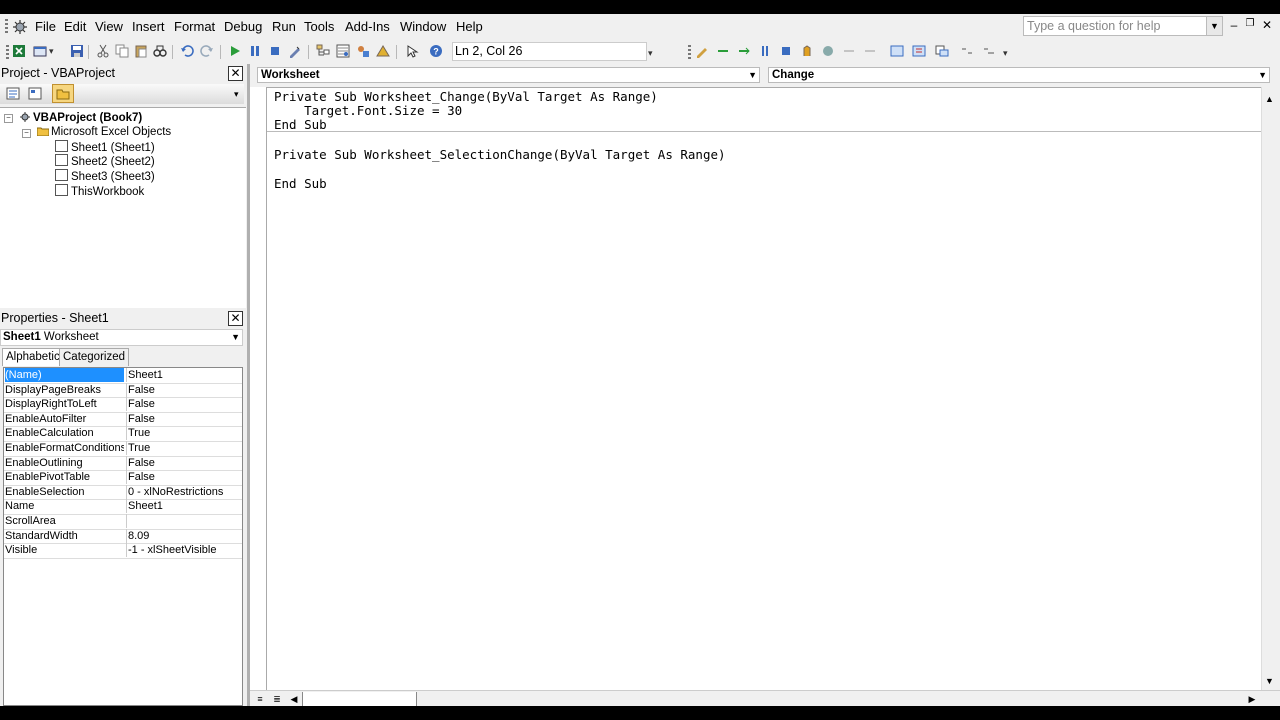 The height and width of the screenshot is (720, 1280). Describe the element at coordinates (363, 51) in the screenshot. I see `object-browser-icon` at that location.